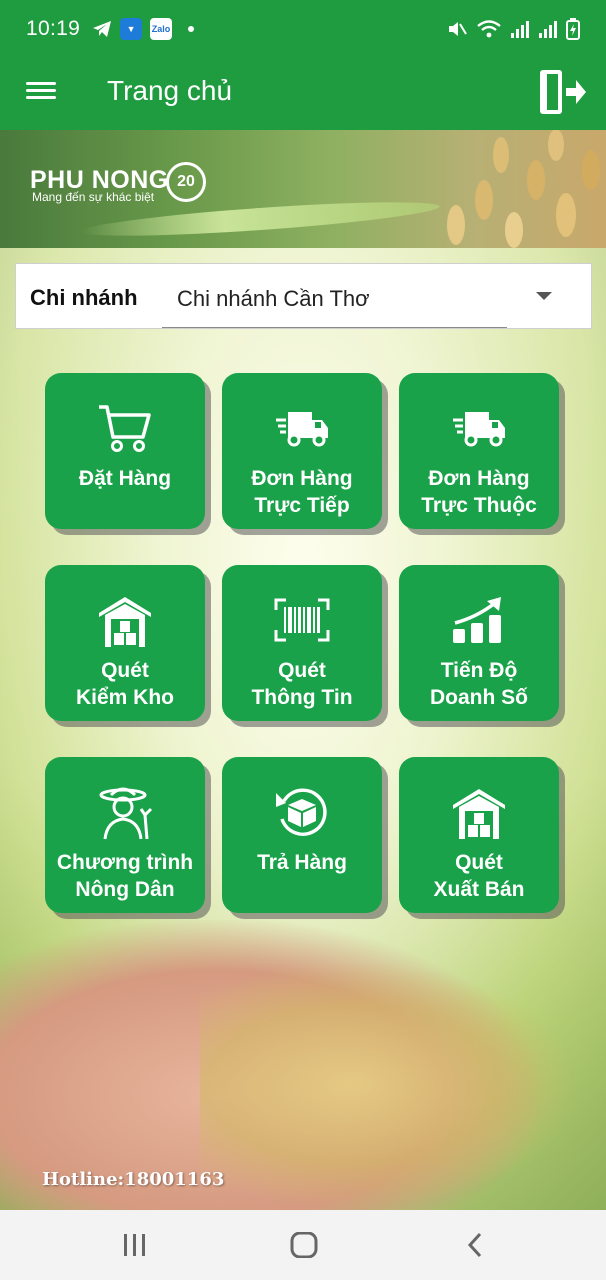 This screenshot has width=606, height=1280. Describe the element at coordinates (93, 197) in the screenshot. I see `brand-slogan: Mang đến sự khác biệt` at that location.